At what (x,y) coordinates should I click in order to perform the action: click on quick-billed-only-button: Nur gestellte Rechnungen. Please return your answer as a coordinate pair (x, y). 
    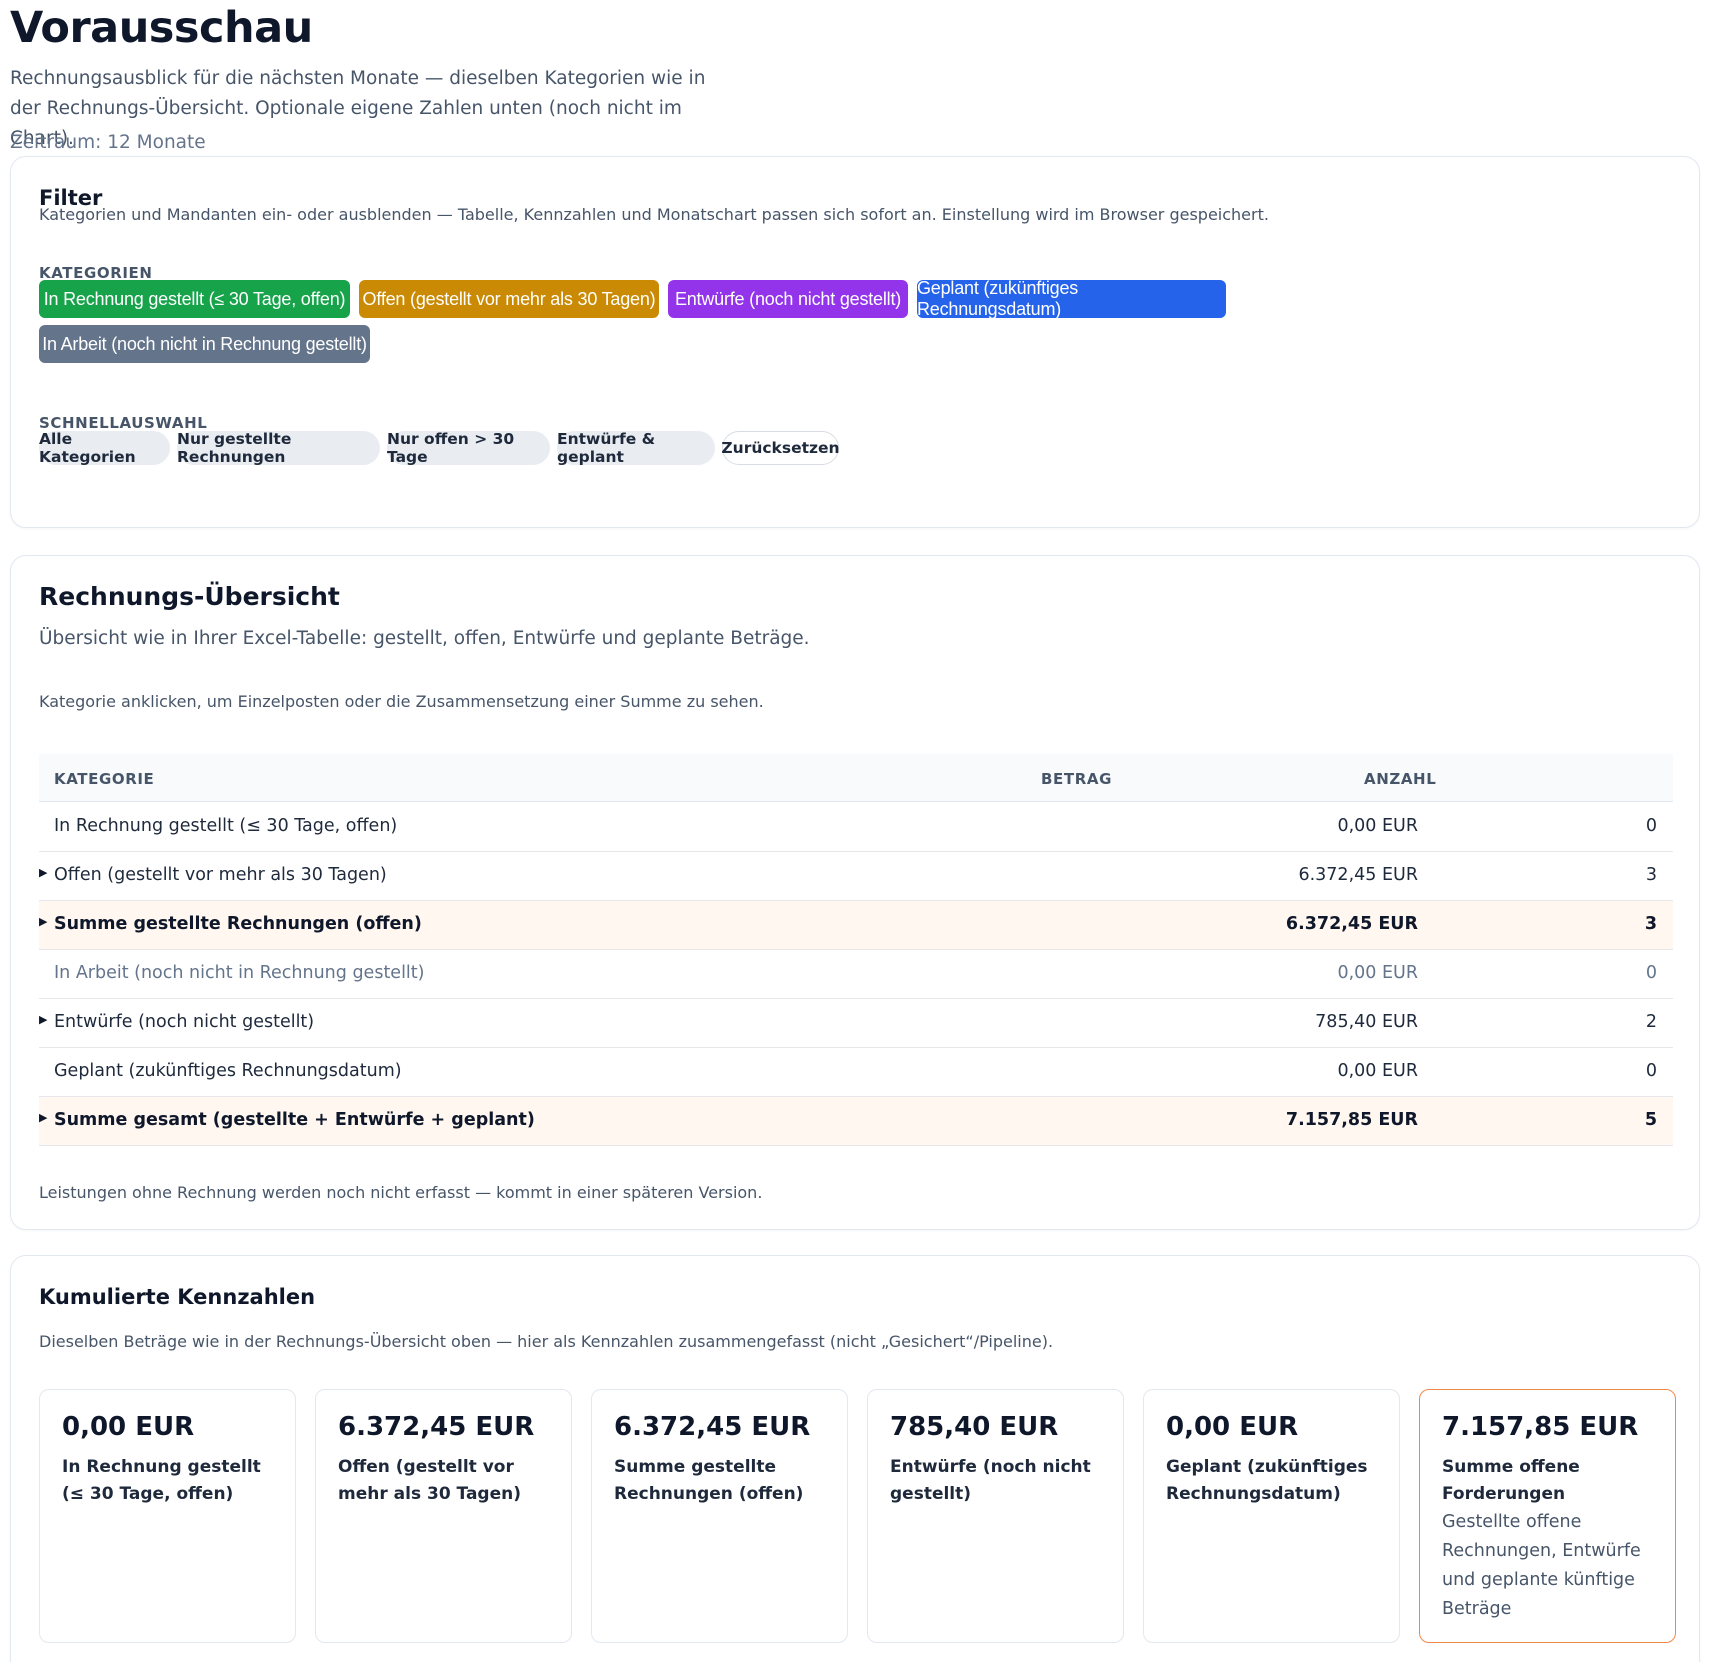
    Looking at the image, I should click on (278, 448).